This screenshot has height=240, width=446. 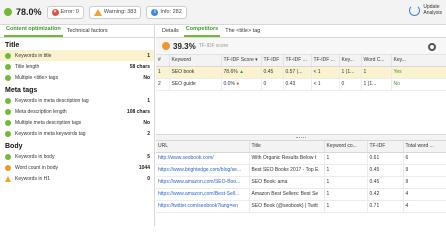 I want to click on table-cell: 78.6% ▲, so click(x=241, y=72).